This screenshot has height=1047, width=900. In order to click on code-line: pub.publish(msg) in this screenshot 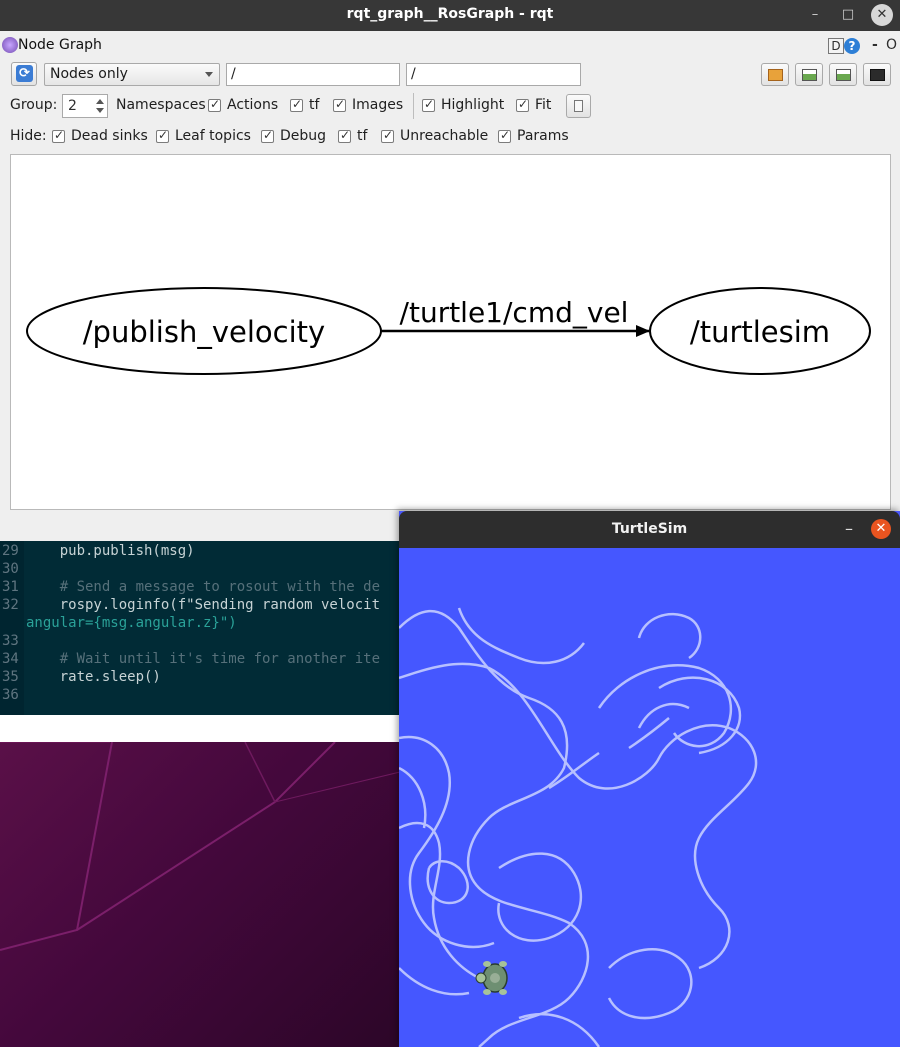, I will do `click(110, 551)`.